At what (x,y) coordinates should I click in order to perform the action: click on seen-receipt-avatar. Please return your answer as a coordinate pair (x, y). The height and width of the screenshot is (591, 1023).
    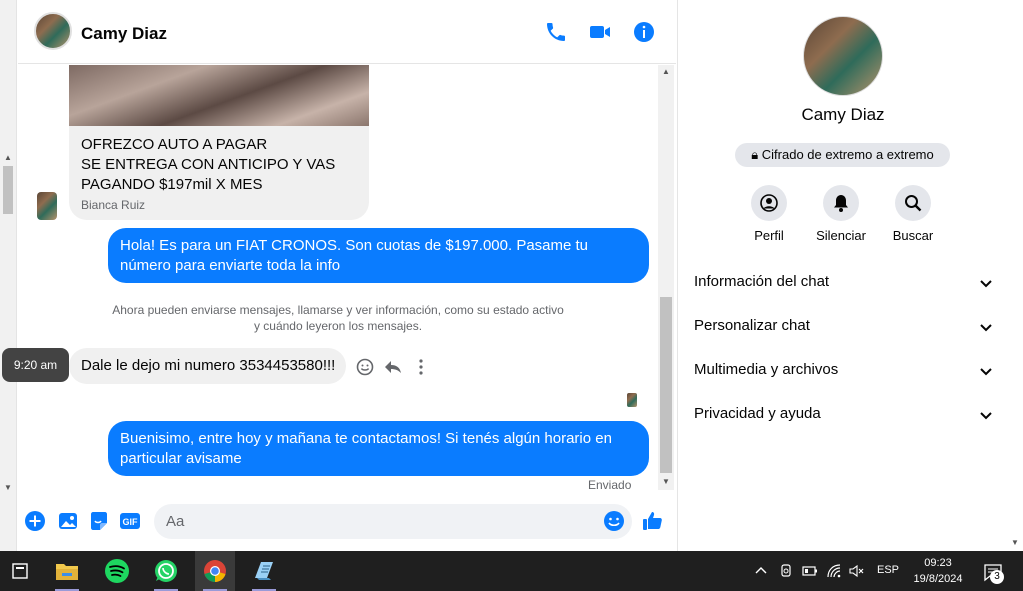
    Looking at the image, I should click on (632, 400).